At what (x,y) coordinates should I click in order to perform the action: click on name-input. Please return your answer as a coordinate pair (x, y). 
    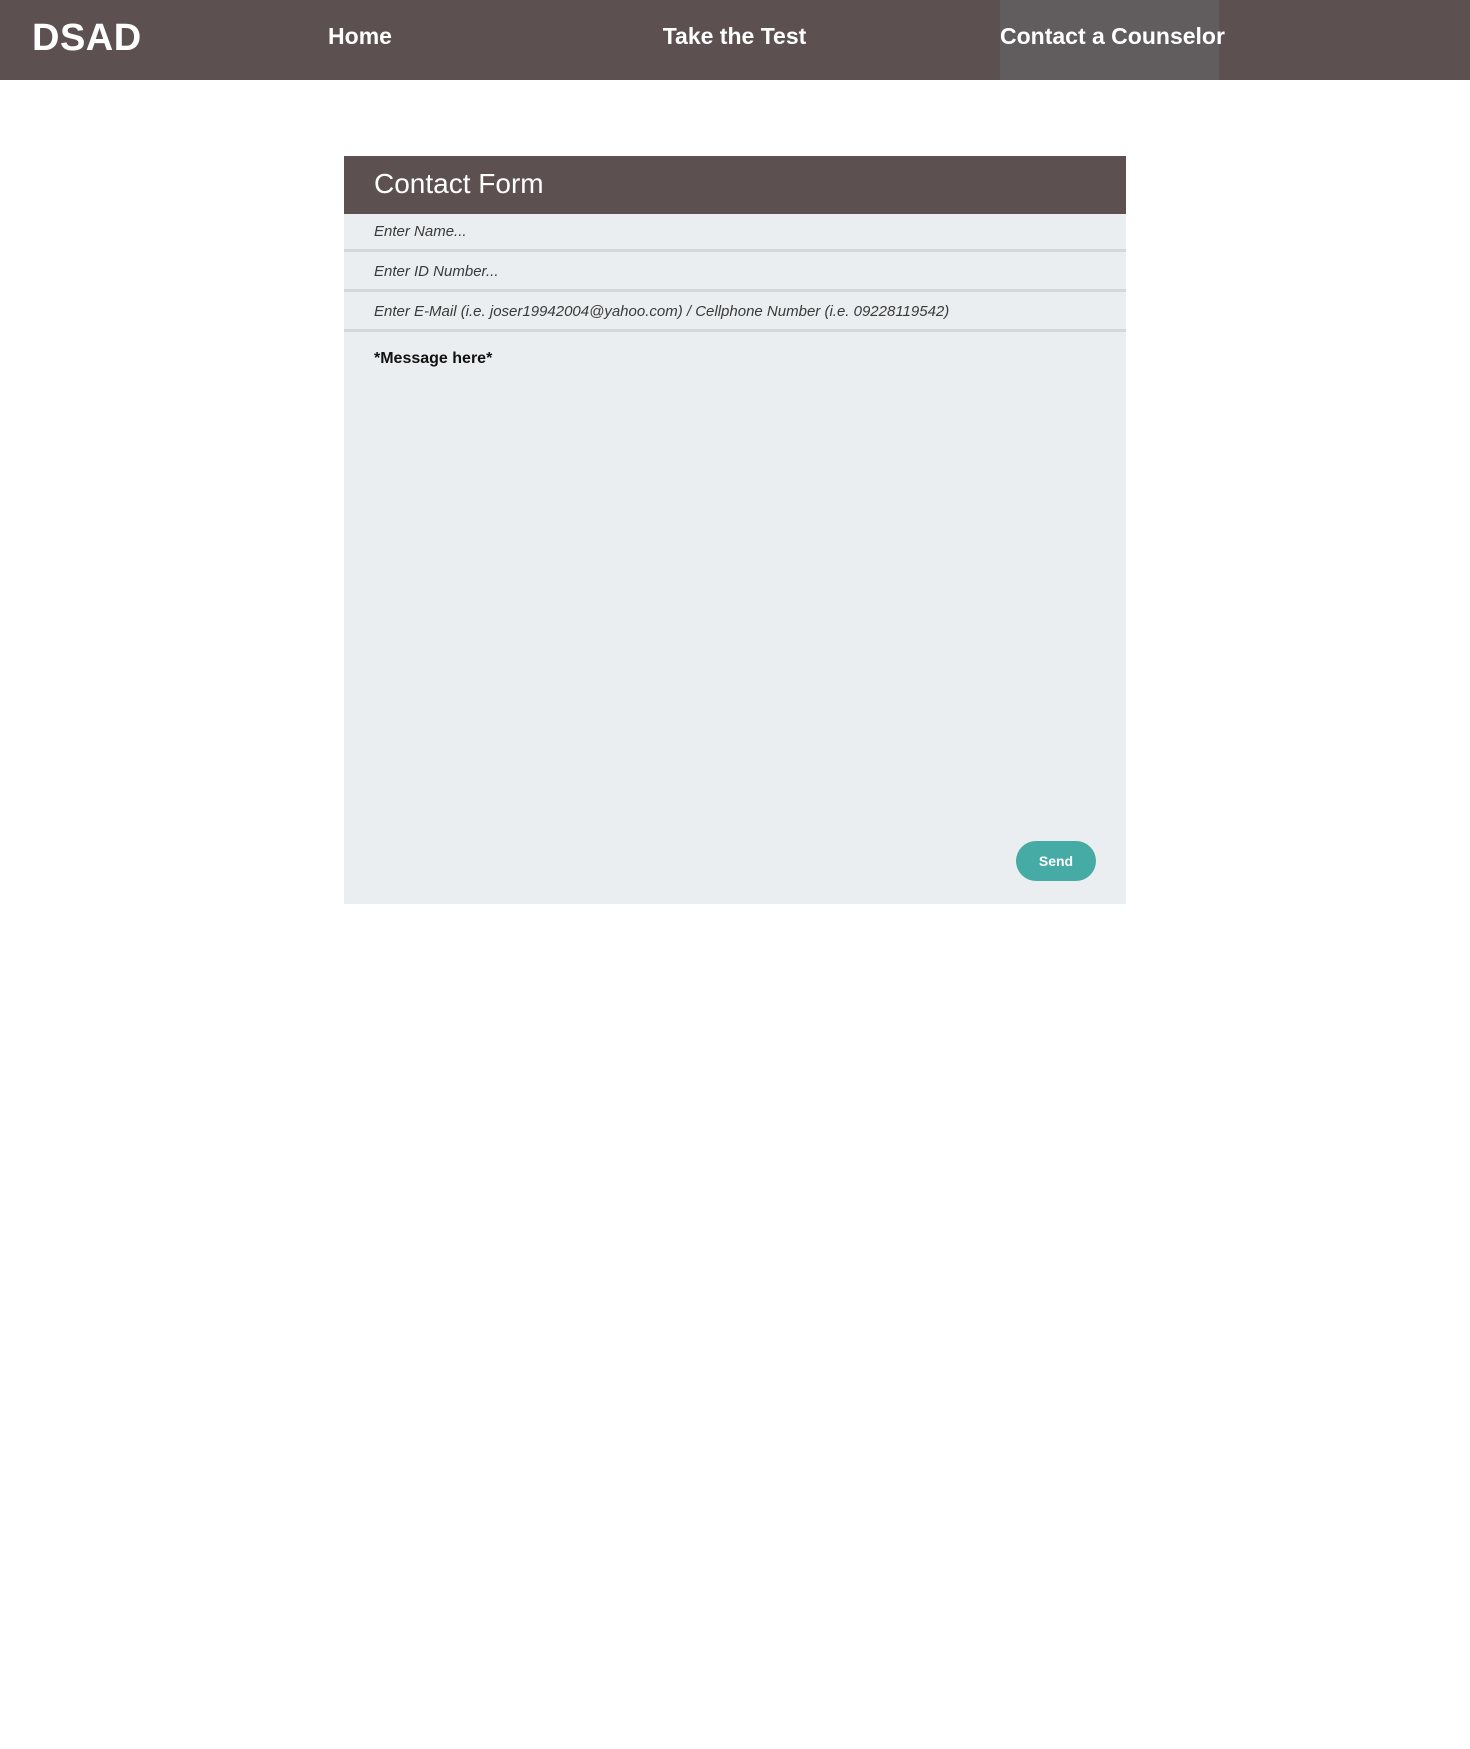
    Looking at the image, I should click on (735, 233).